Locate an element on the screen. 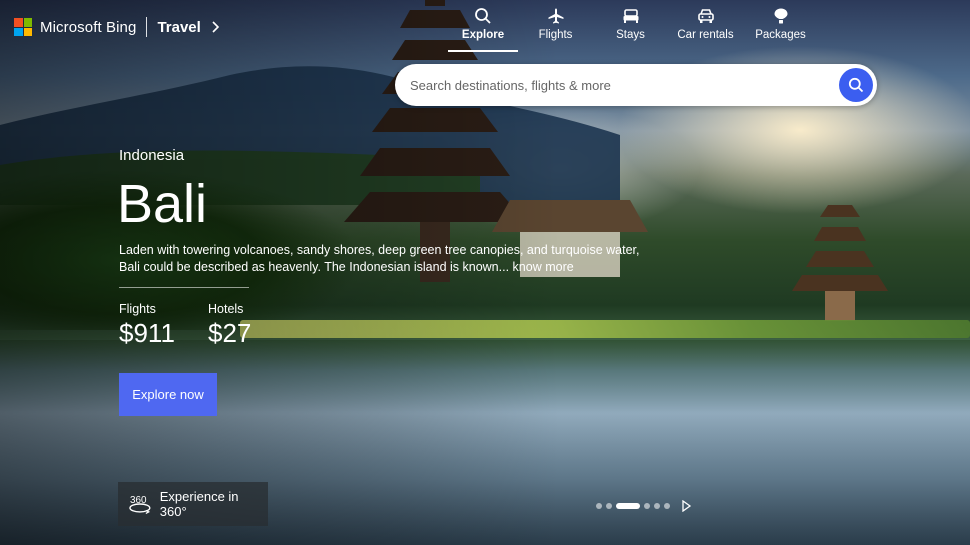 The height and width of the screenshot is (545, 970). content-divider is located at coordinates (184, 287).